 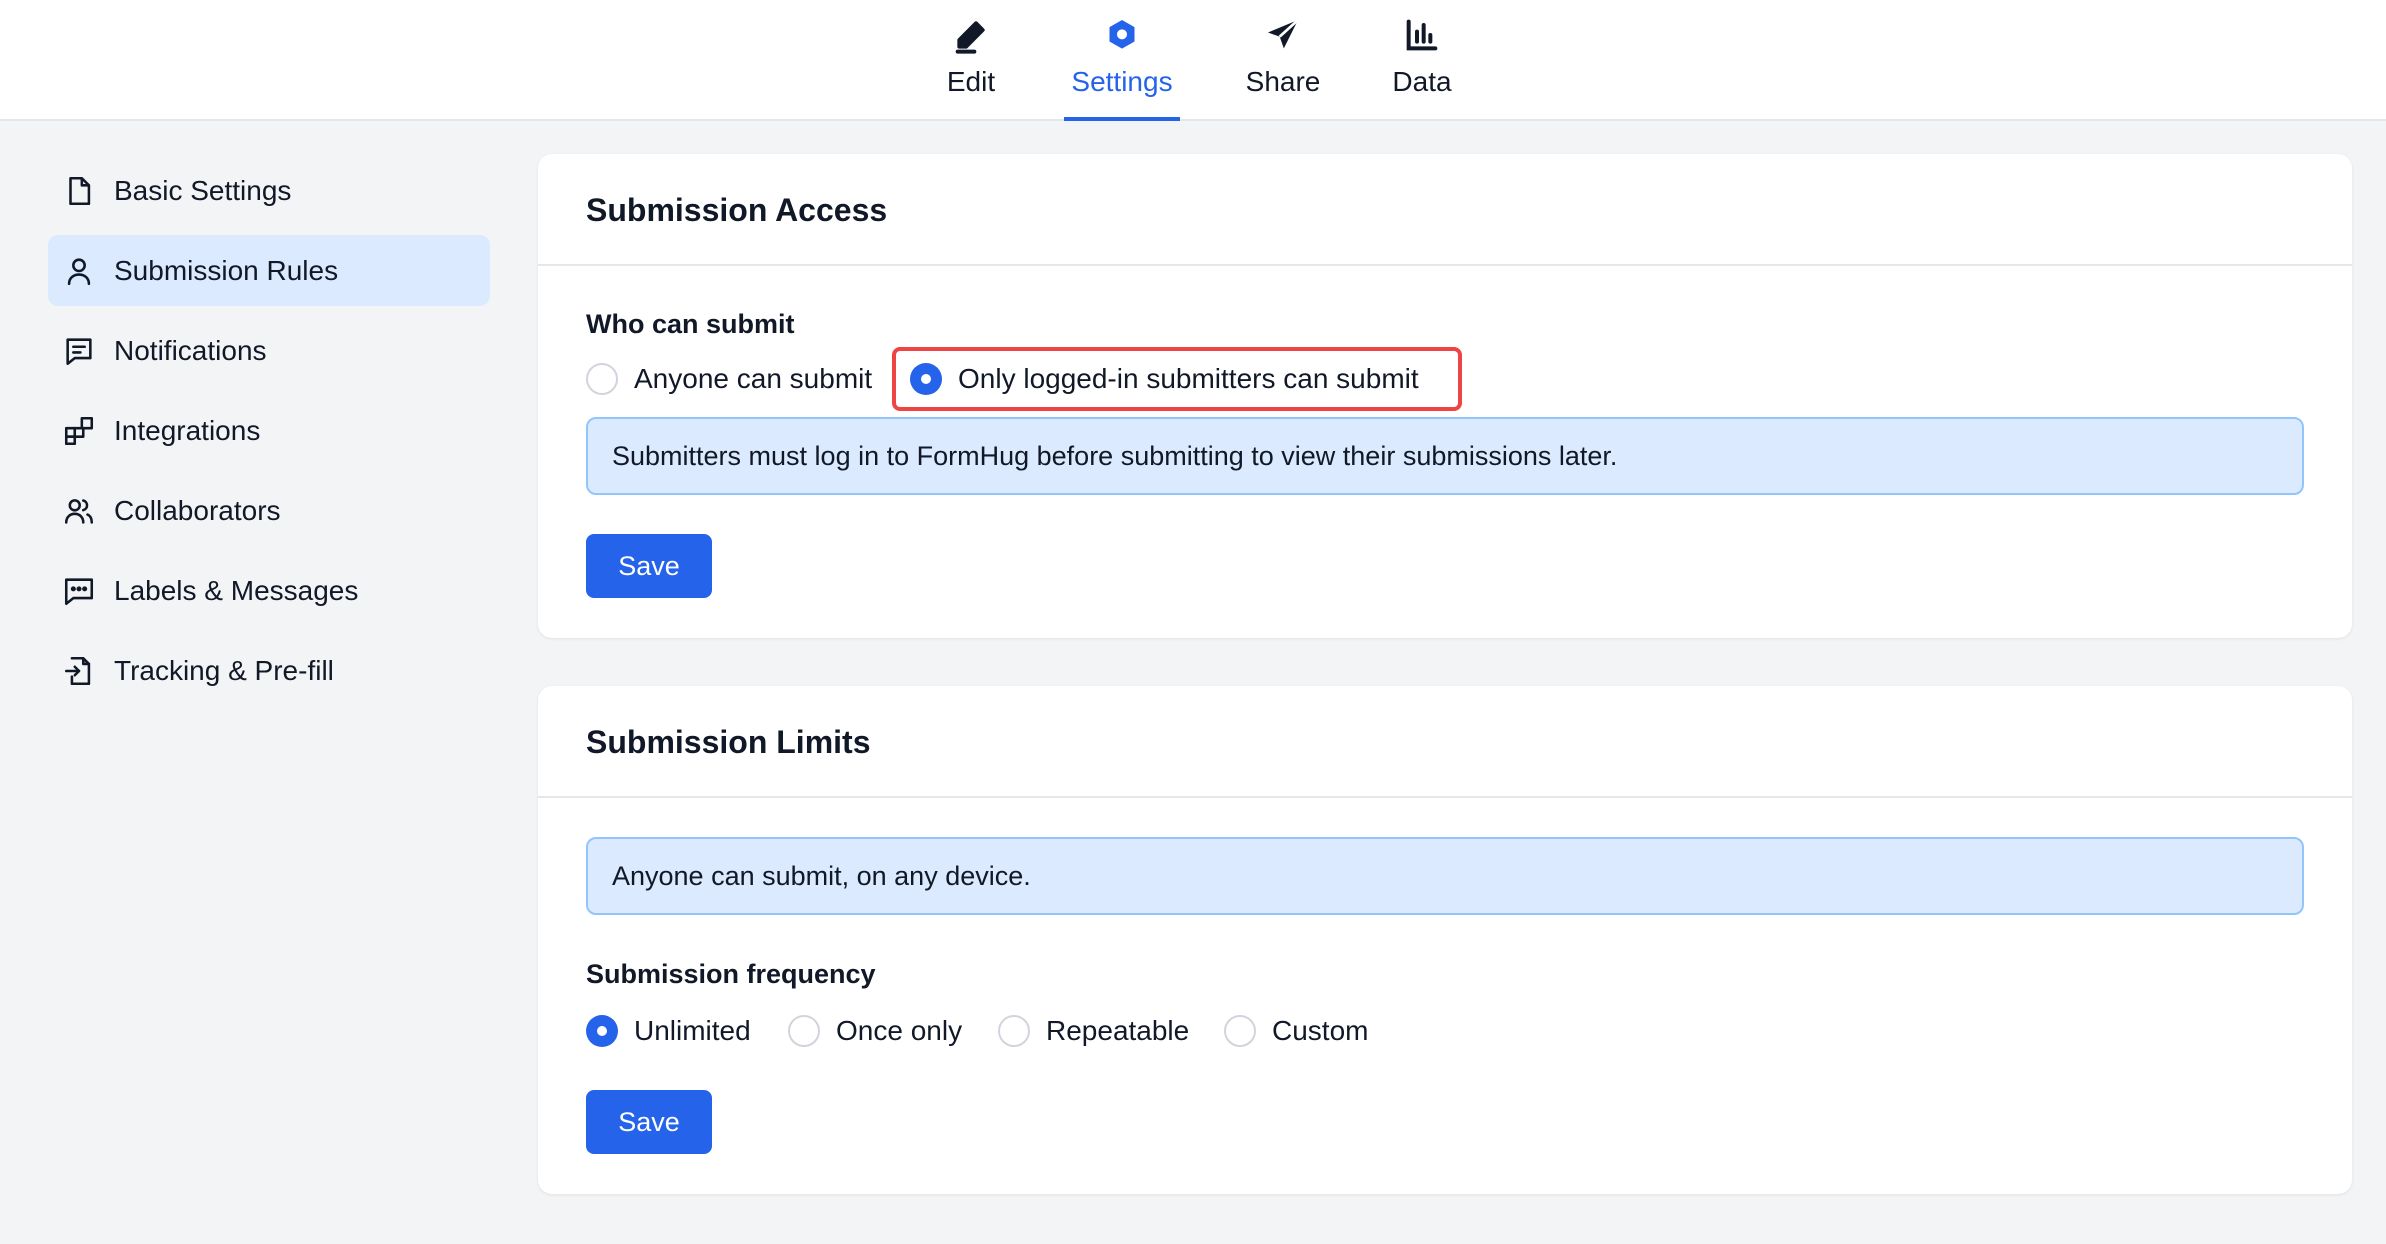 I want to click on radio-repeatable: Repeatable, so click(x=1093, y=1031).